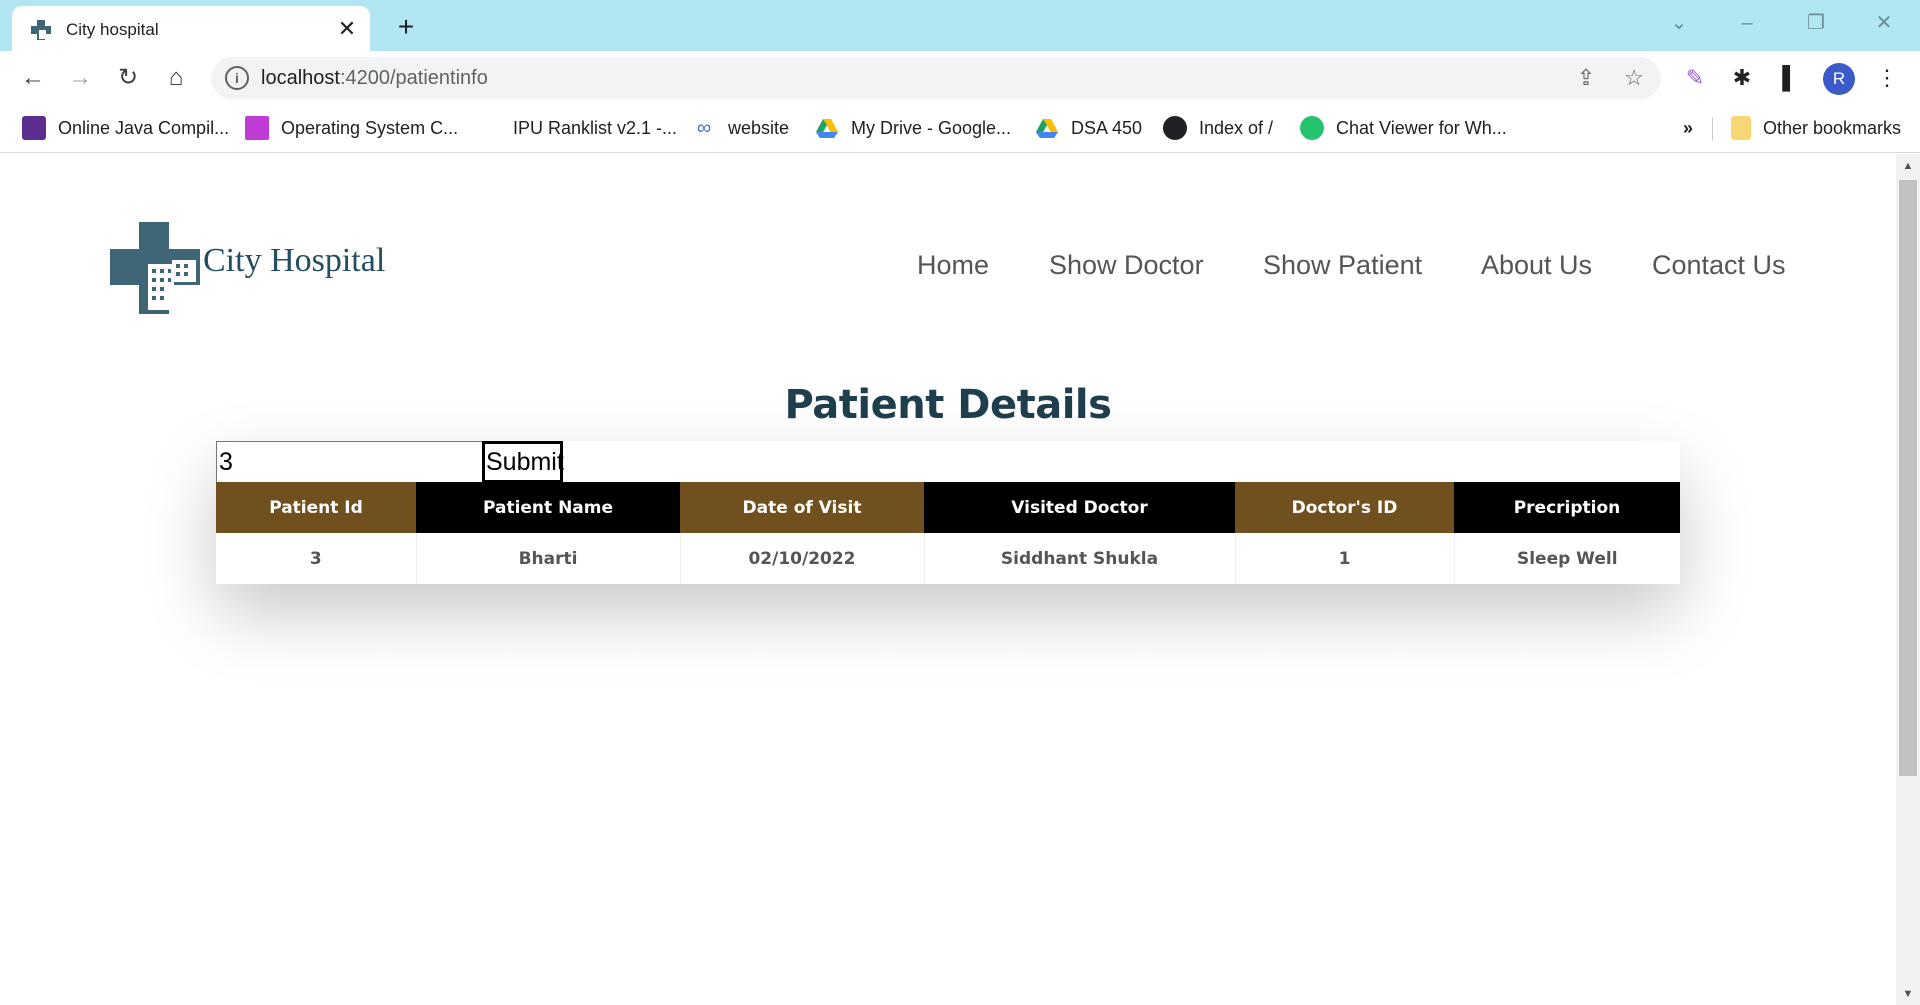 This screenshot has width=1920, height=1005. Describe the element at coordinates (1712, 129) in the screenshot. I see `bookmarks-divider` at that location.